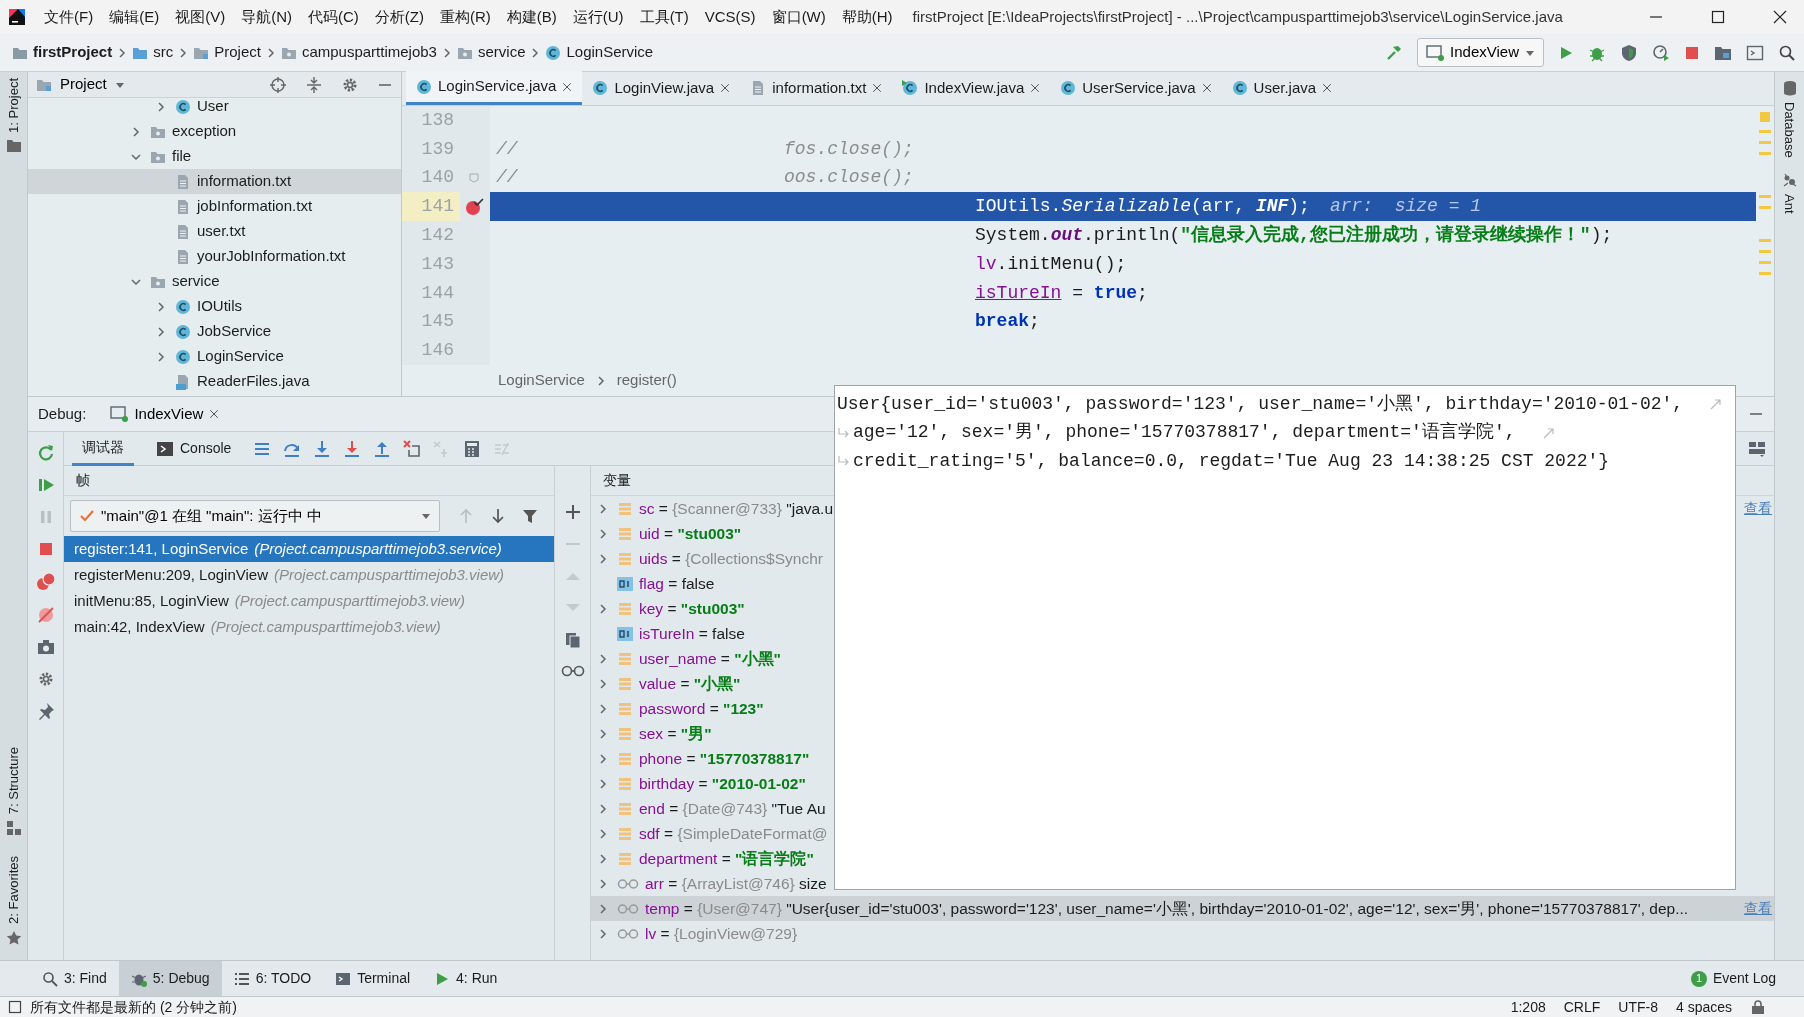 The image size is (1804, 1017). Describe the element at coordinates (163, 52) in the screenshot. I see `breadcrumb-item: src` at that location.